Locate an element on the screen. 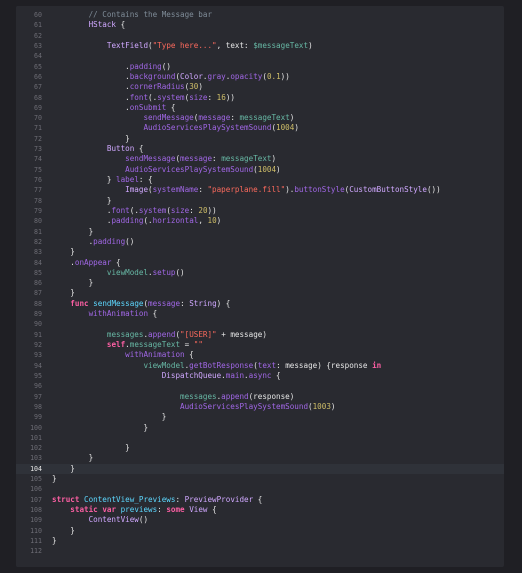 The height and width of the screenshot is (573, 522). code-token: struct is located at coordinates (66, 499).